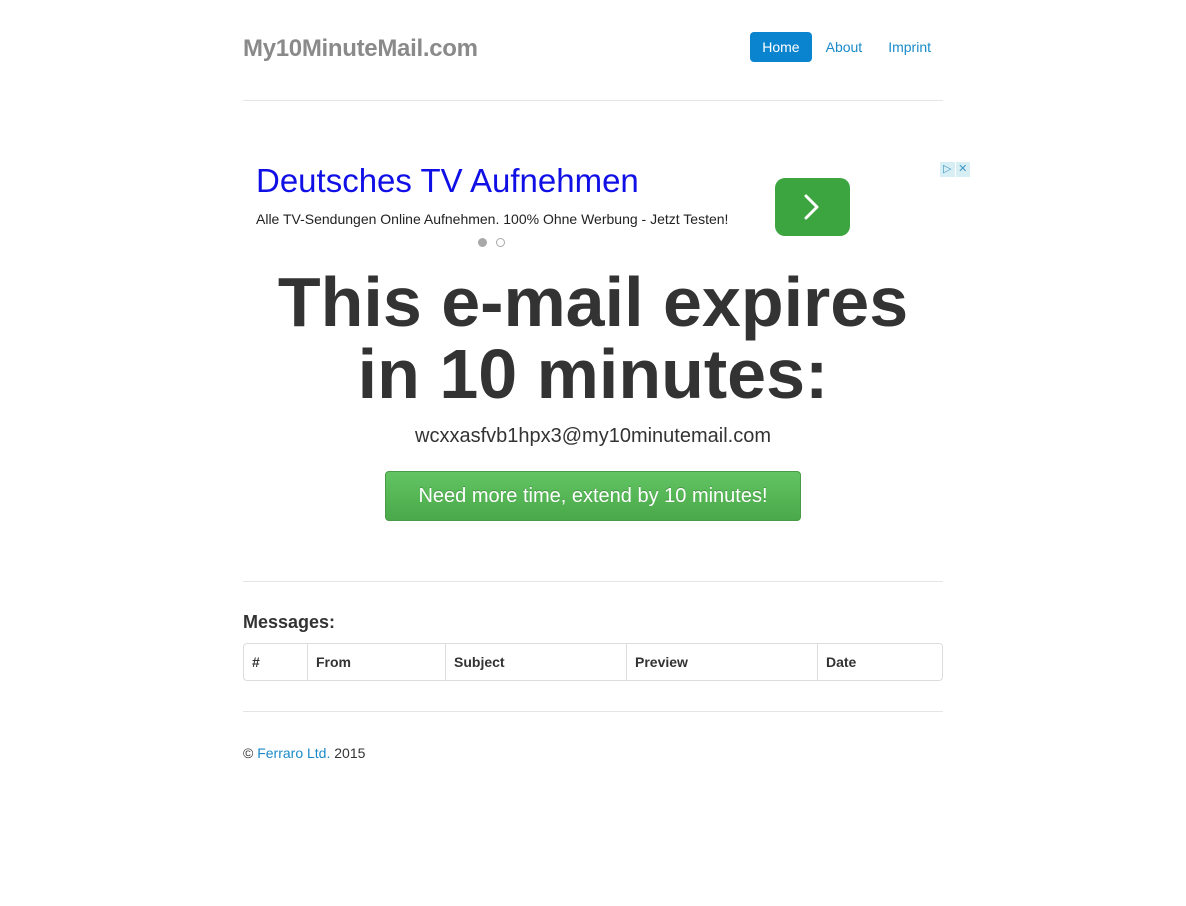 The width and height of the screenshot is (1186, 906). I want to click on copyright-year: 2015, so click(350, 753).